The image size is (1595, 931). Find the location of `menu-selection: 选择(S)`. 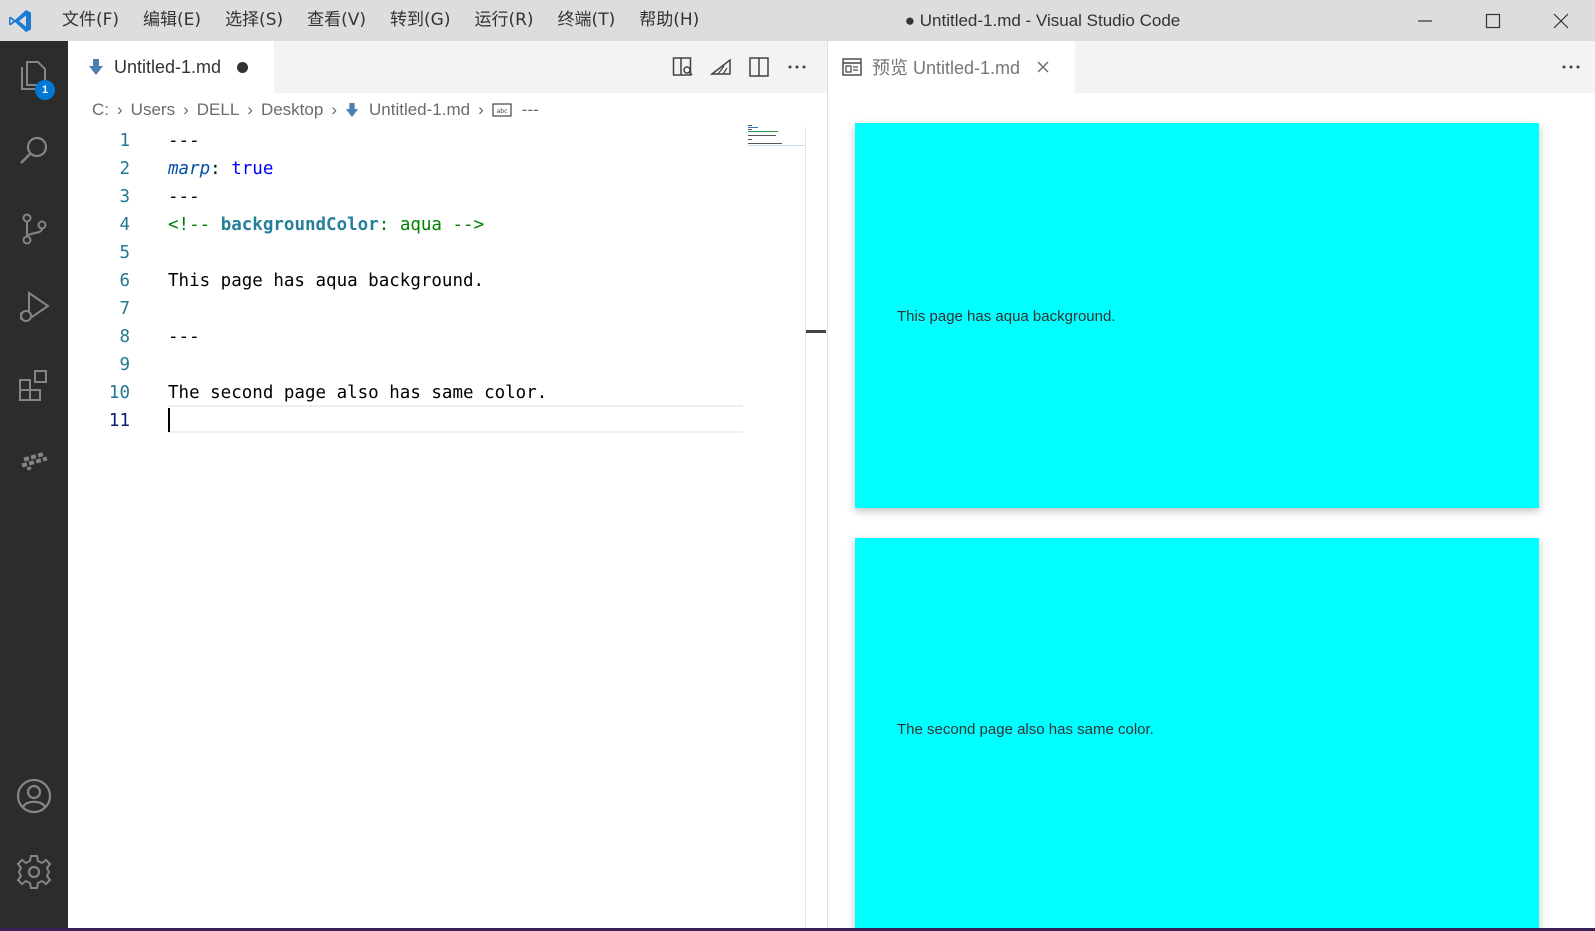

menu-selection: 选择(S) is located at coordinates (254, 20).